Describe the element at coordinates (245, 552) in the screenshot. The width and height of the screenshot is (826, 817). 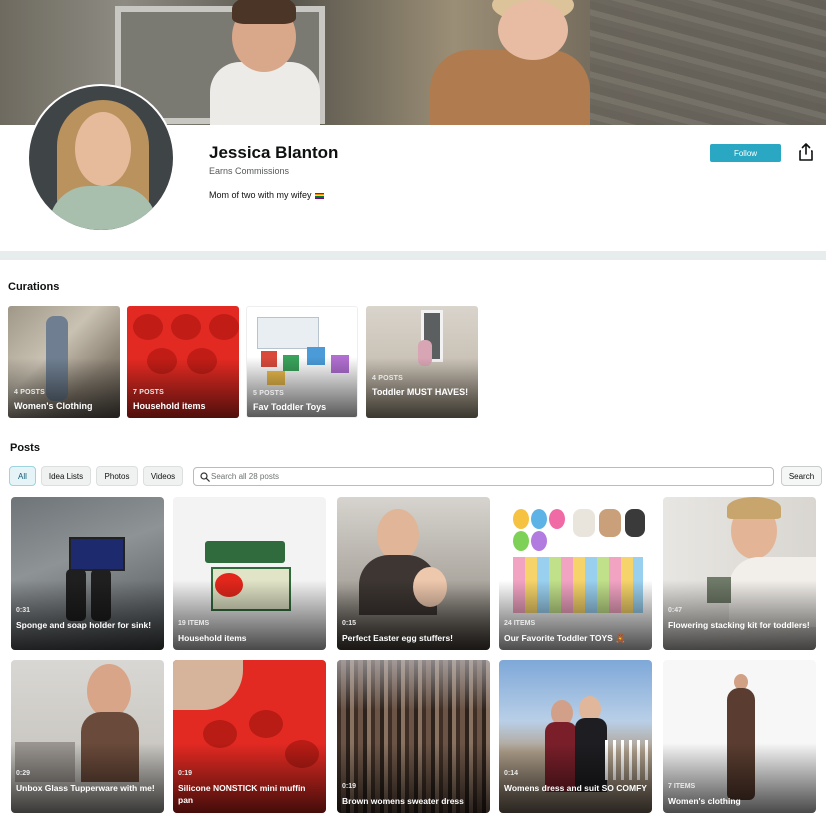
I see `sponge-pack` at that location.